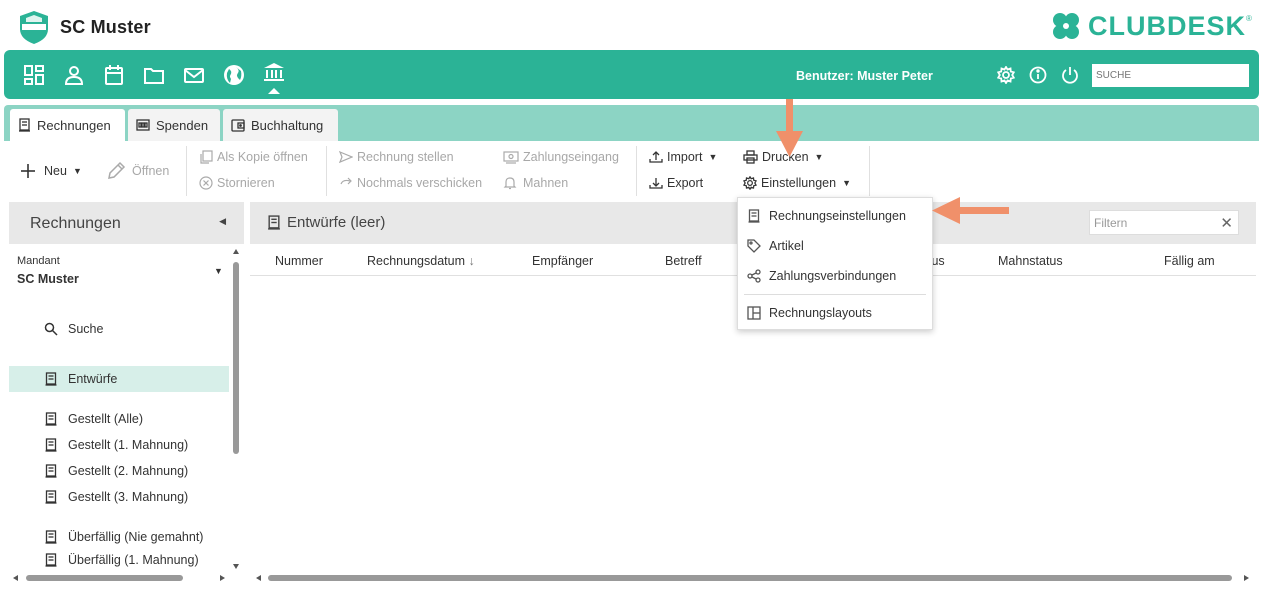  I want to click on clover-icon, so click(1066, 26).